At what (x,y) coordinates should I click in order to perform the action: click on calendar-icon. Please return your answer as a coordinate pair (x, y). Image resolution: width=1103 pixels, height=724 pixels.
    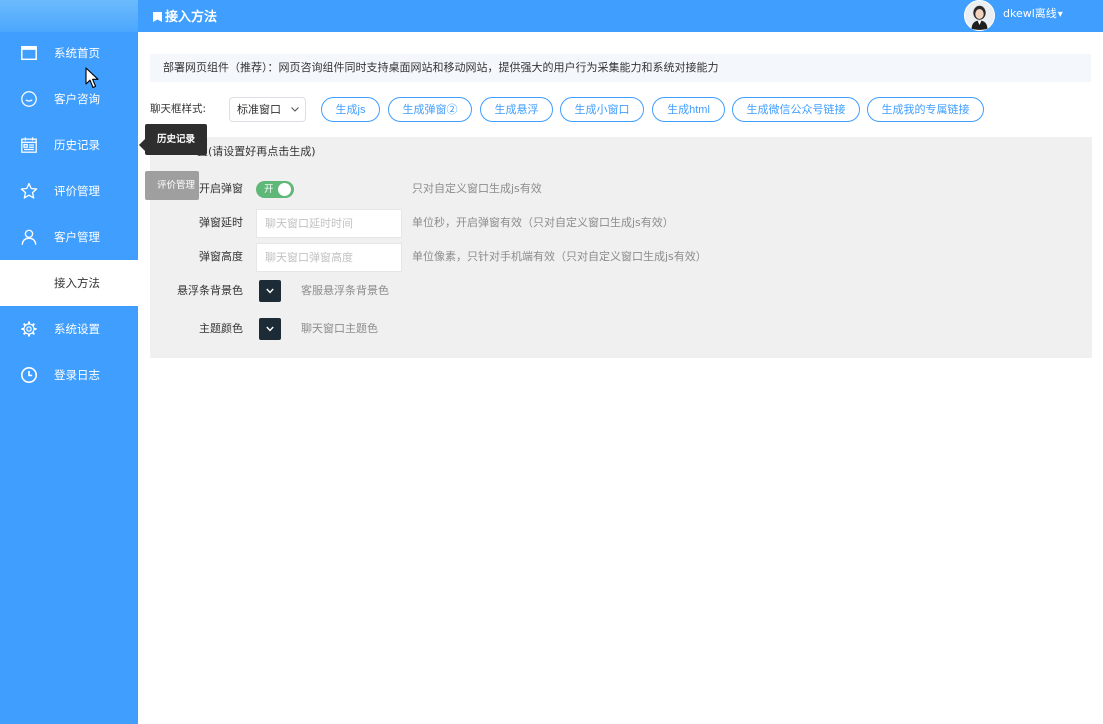
    Looking at the image, I should click on (29, 145).